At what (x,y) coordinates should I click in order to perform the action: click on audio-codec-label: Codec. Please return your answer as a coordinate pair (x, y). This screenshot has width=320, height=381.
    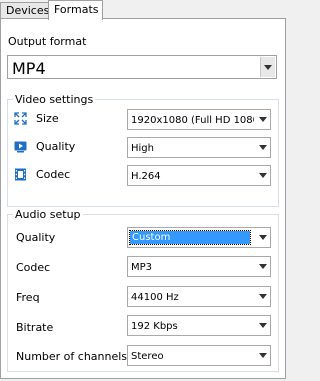
    Looking at the image, I should click on (33, 267).